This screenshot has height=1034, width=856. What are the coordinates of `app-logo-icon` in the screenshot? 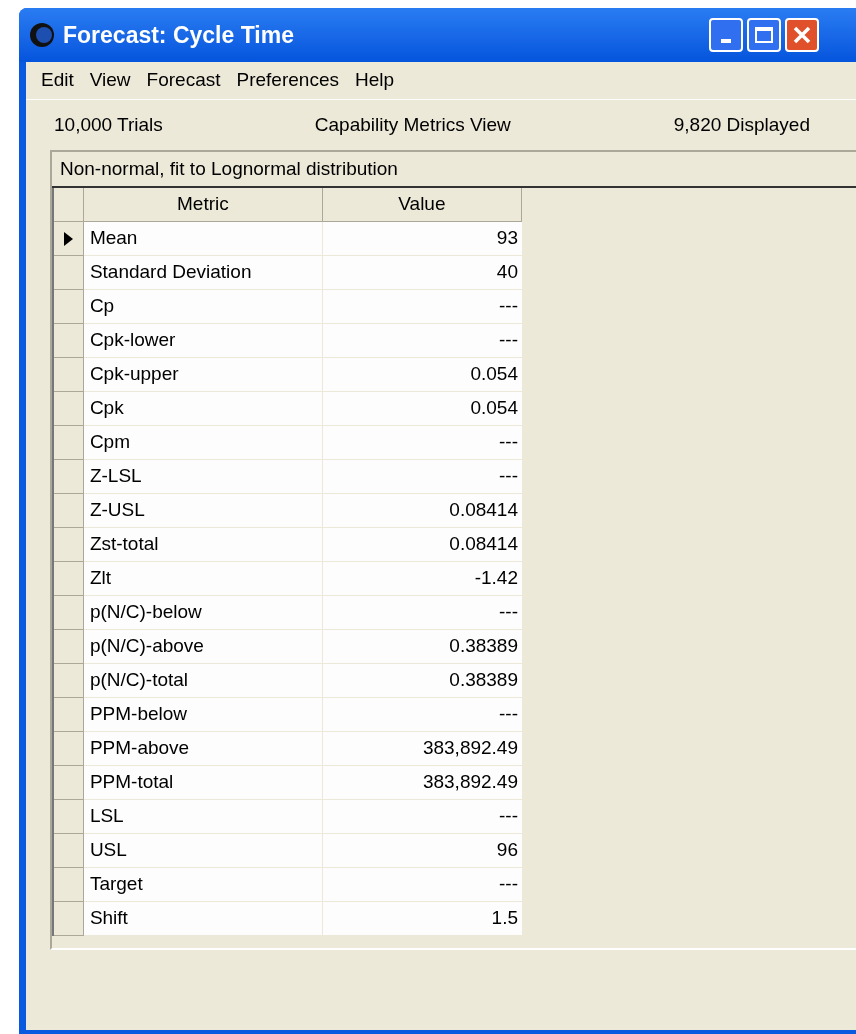 It's located at (42, 35).